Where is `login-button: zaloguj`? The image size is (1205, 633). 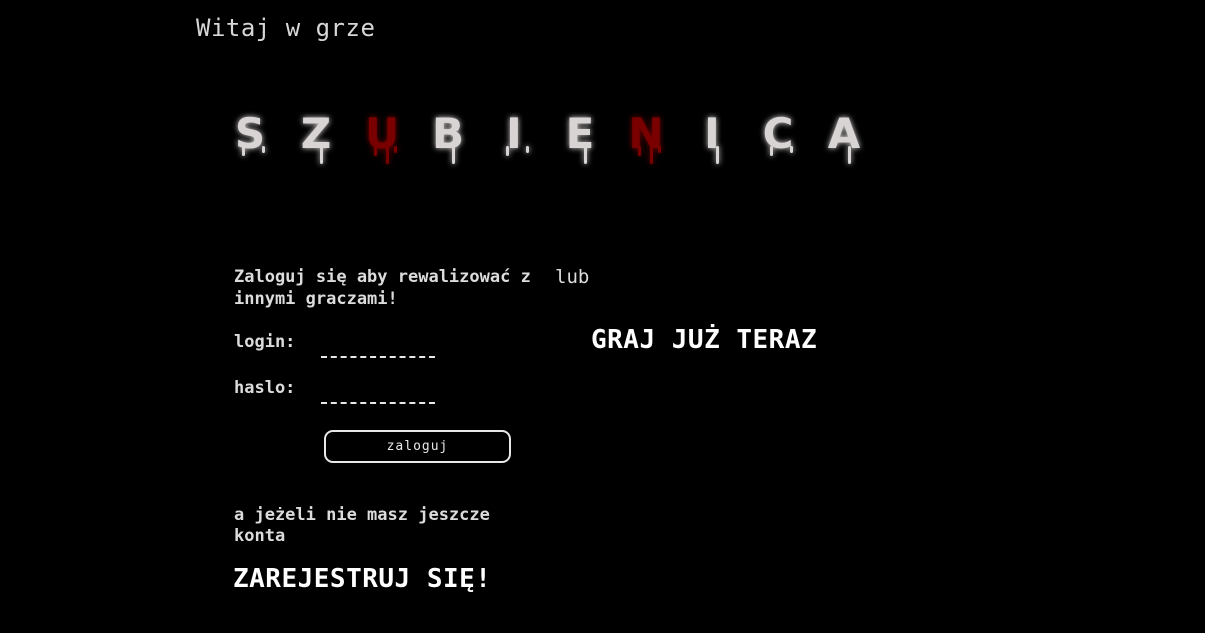 login-button: zaloguj is located at coordinates (417, 446).